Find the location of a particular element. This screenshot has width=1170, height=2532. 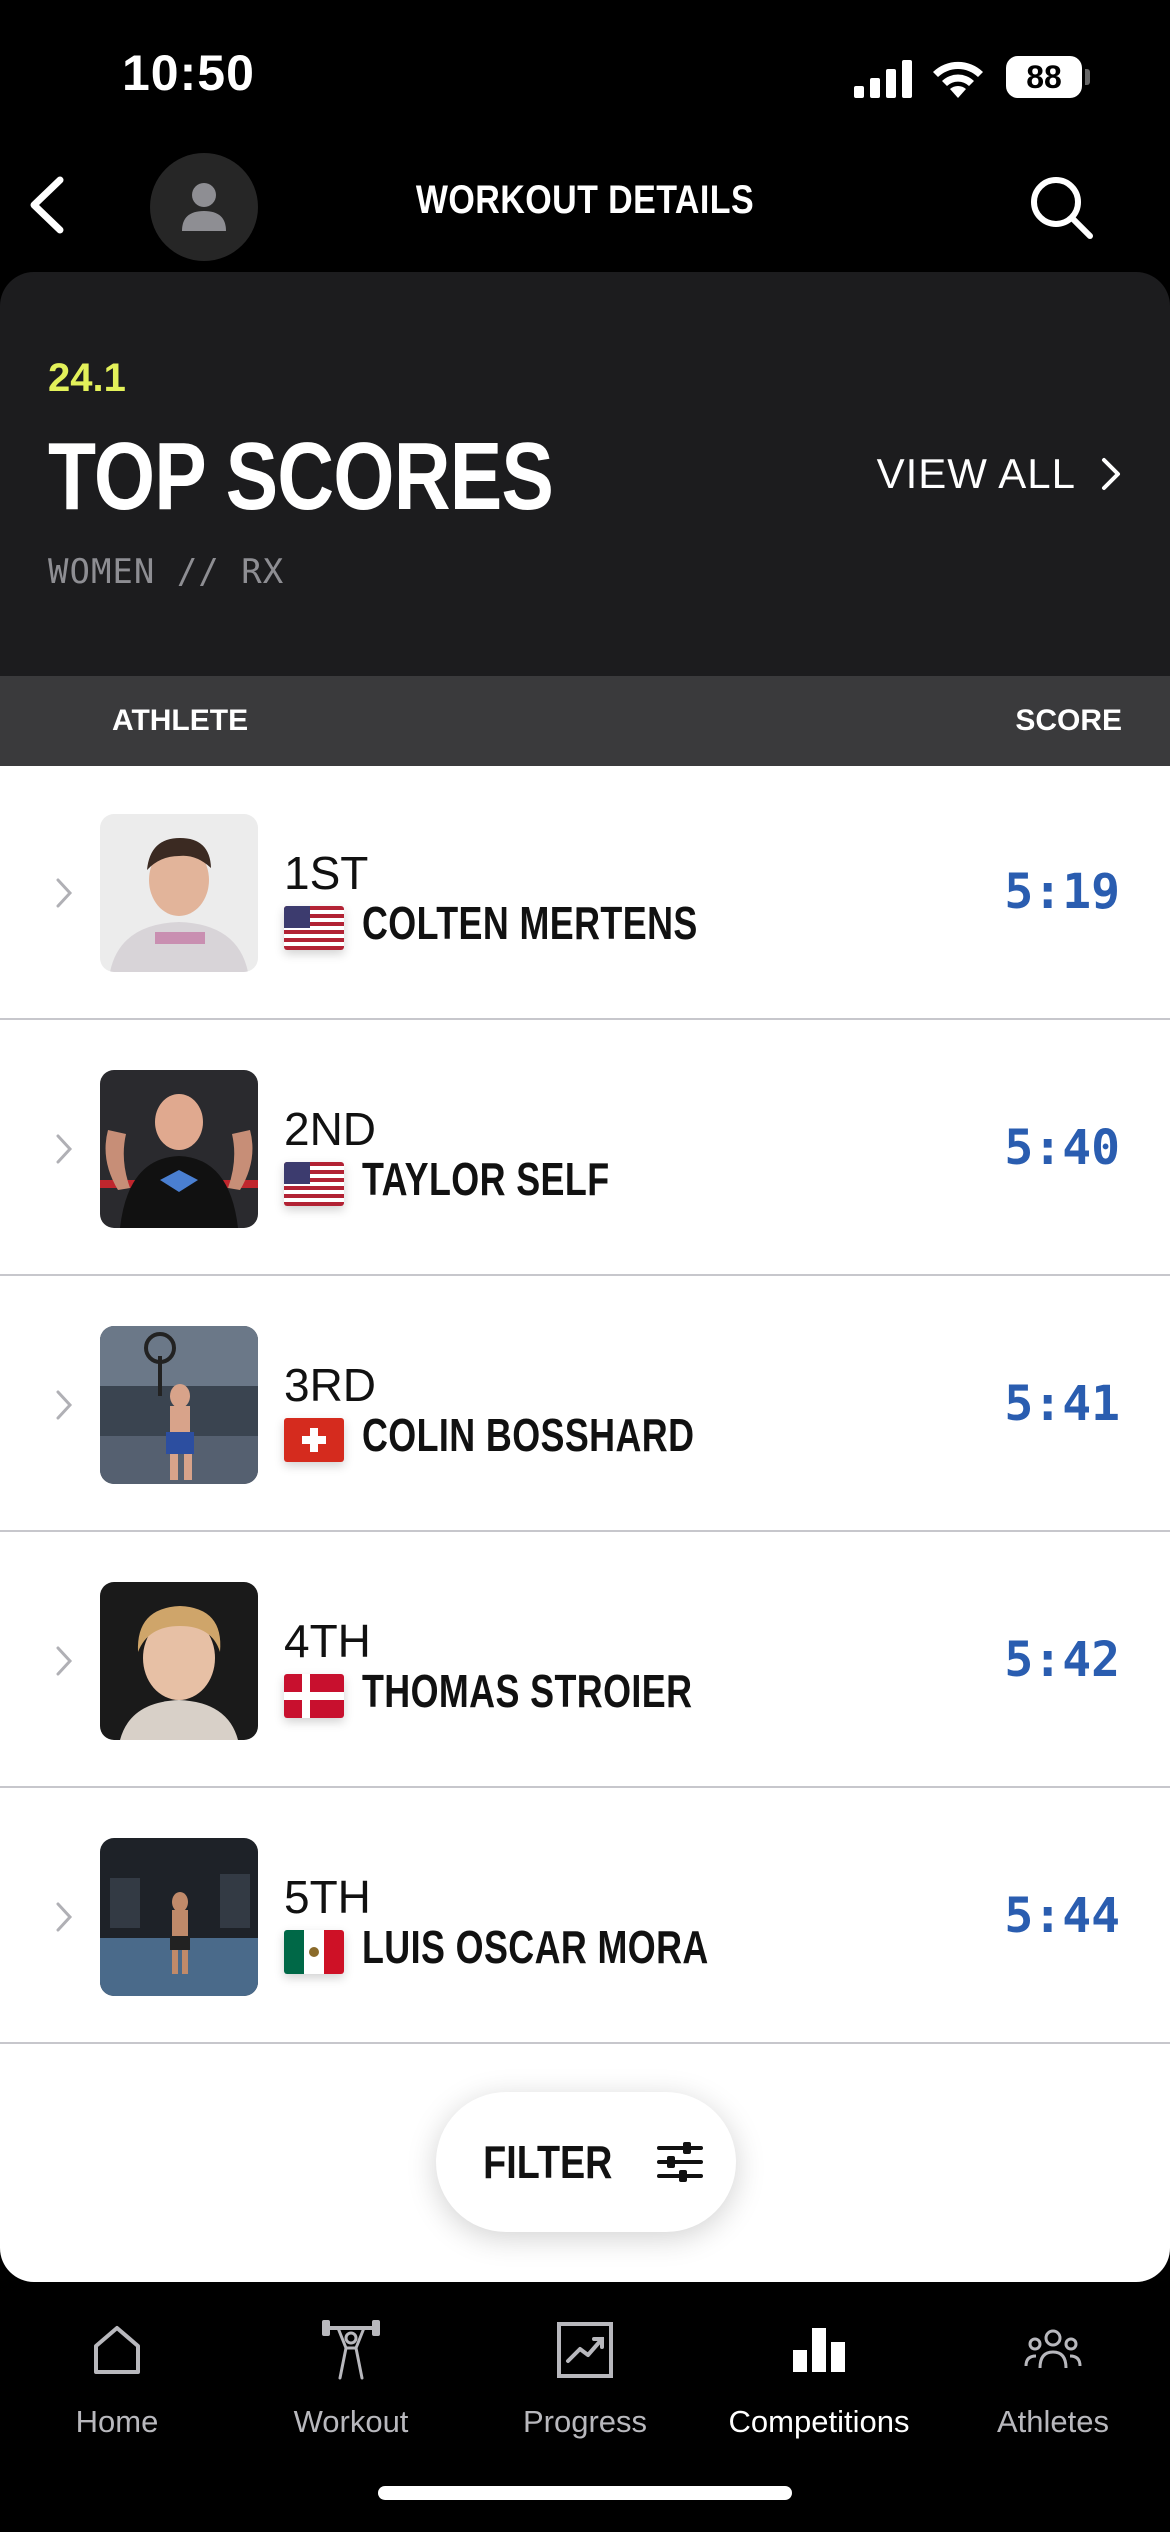

athlete-score: 5:42 is located at coordinates (1062, 1660).